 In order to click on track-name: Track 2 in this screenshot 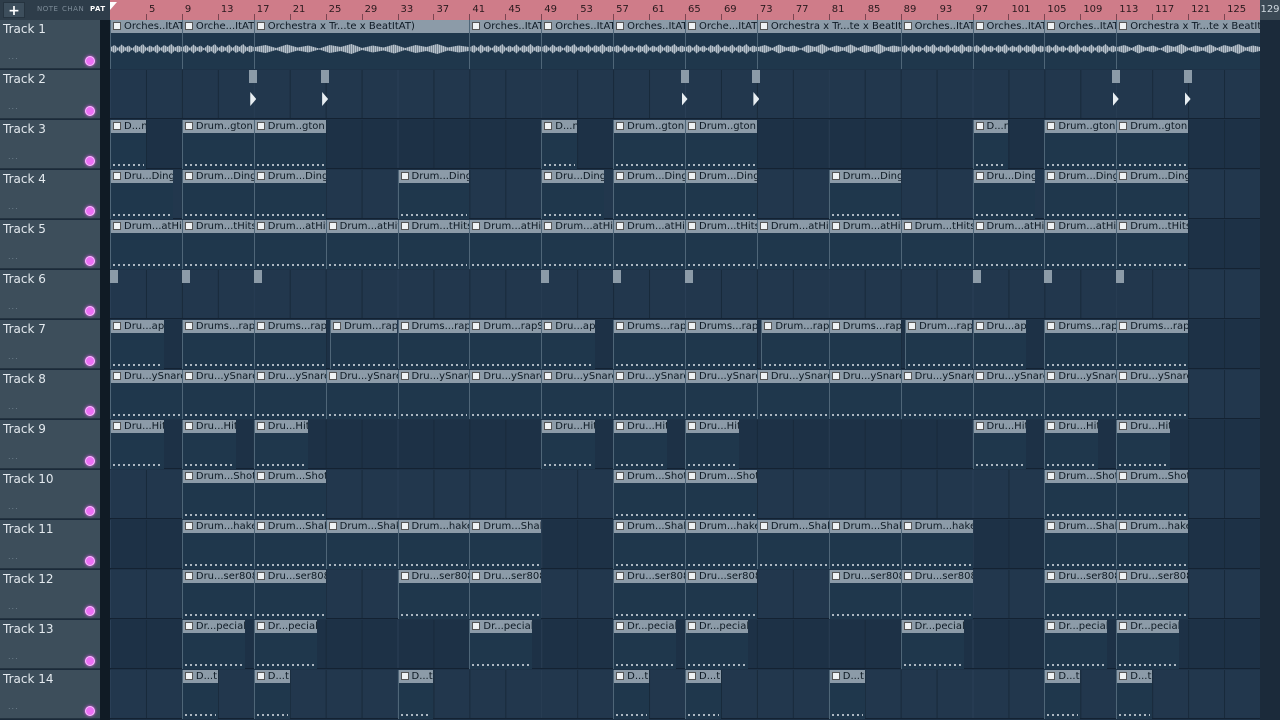, I will do `click(24, 79)`.